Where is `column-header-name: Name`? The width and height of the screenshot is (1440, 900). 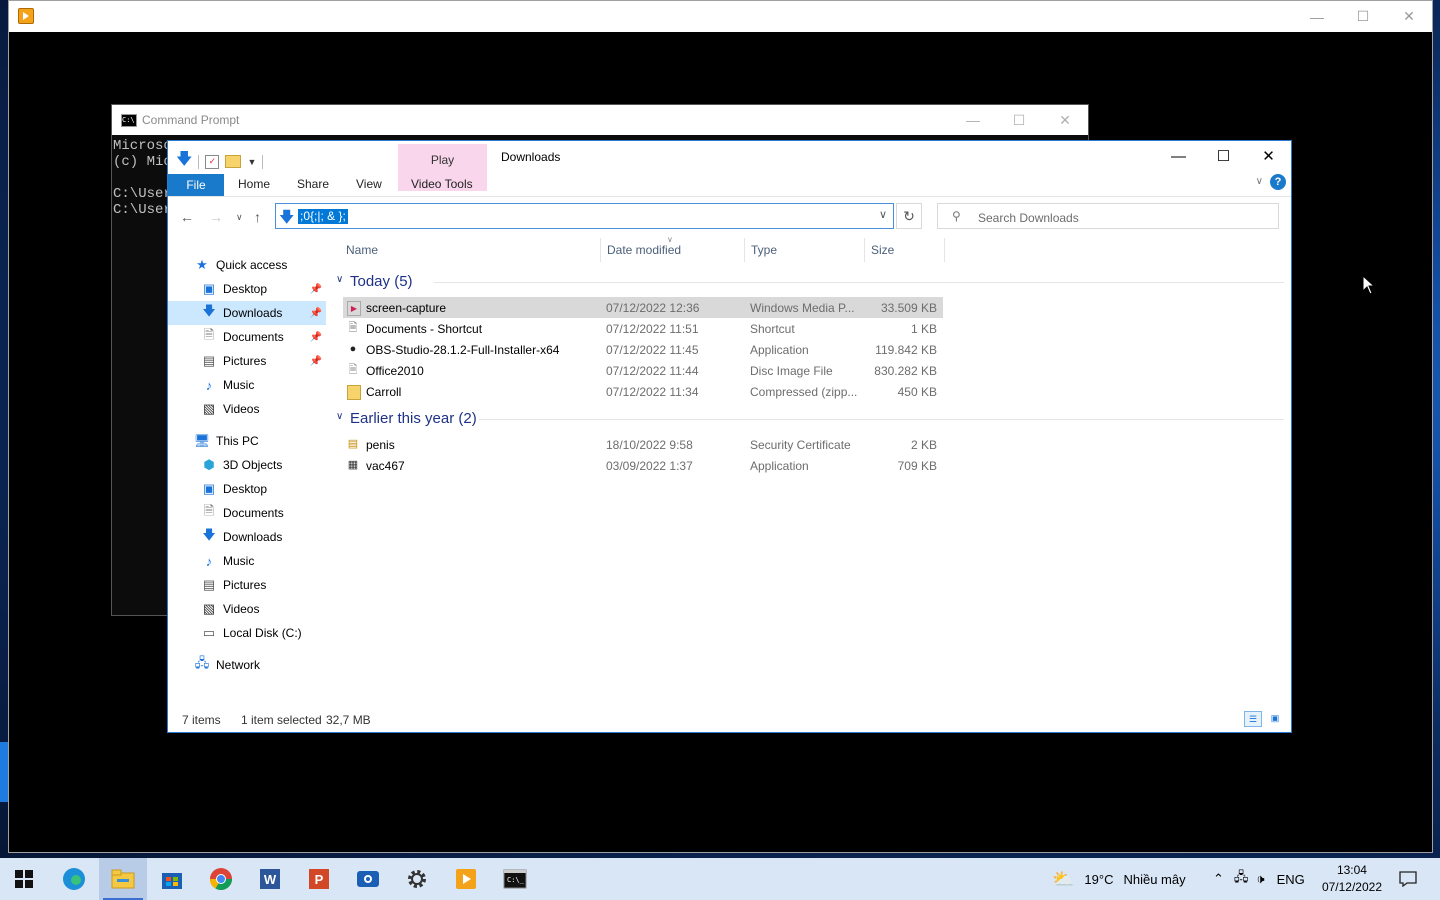 column-header-name: Name is located at coordinates (362, 250).